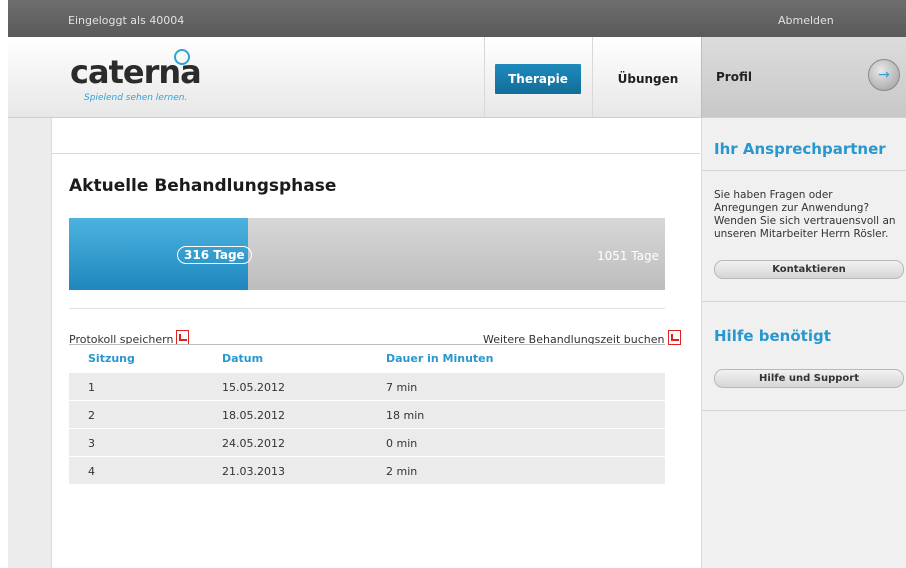 The height and width of the screenshot is (568, 906). Describe the element at coordinates (803, 77) in the screenshot. I see `profil-area: Profil →` at that location.